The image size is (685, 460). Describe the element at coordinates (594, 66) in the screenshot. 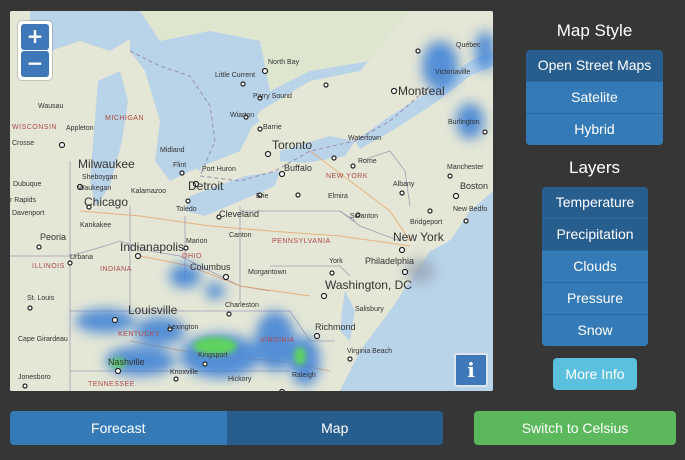

I see `map-style-osm-button: Open Street Maps` at that location.